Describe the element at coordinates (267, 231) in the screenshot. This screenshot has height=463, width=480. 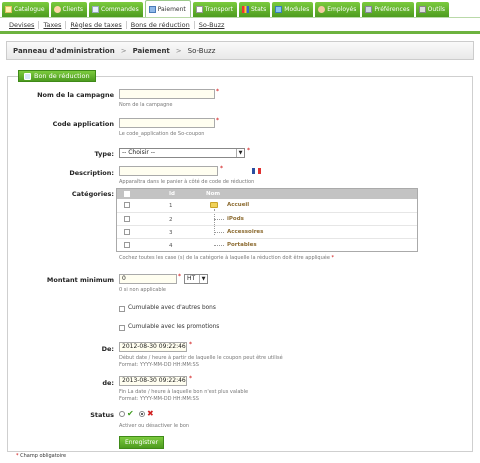
I see `category-row: 3 Accessoires` at that location.